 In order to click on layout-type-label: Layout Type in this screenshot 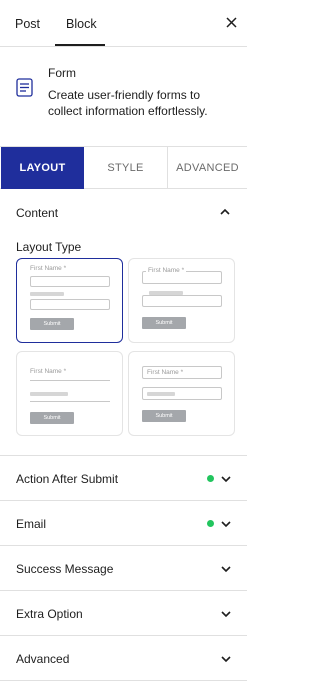, I will do `click(49, 247)`.